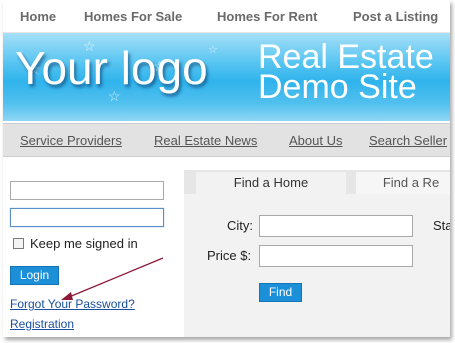 This screenshot has width=455, height=343. What do you see at coordinates (42, 324) in the screenshot?
I see `registration-link: Registration` at bounding box center [42, 324].